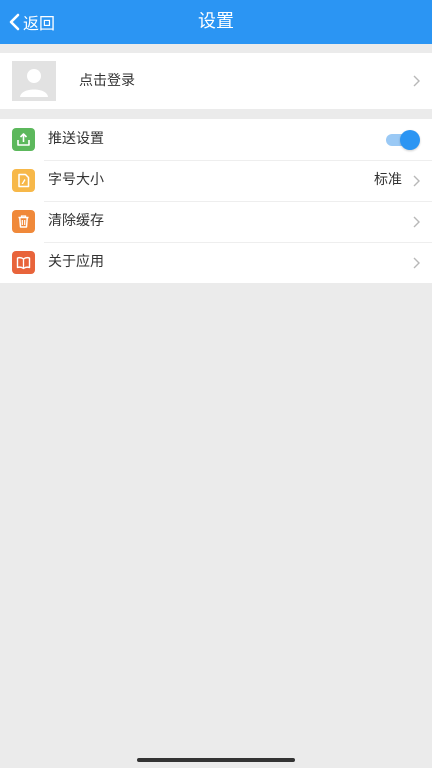 This screenshot has height=768, width=432. Describe the element at coordinates (76, 262) in the screenshot. I see `about-app-label: 关于应用` at that location.